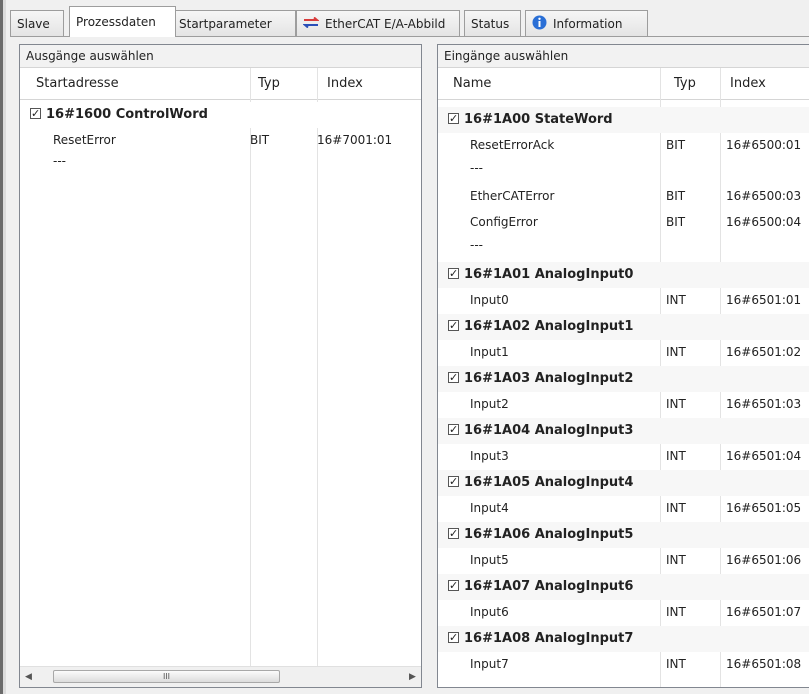 The height and width of the screenshot is (694, 809). I want to click on tab-status: Status, so click(492, 23).